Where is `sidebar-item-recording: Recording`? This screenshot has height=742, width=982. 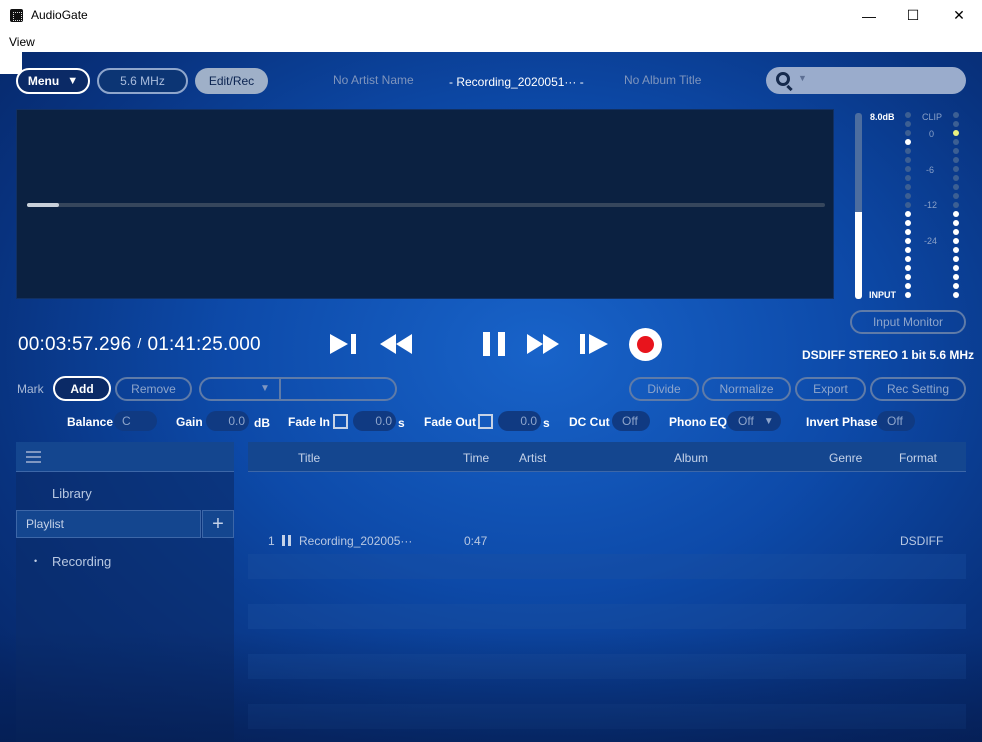 sidebar-item-recording: Recording is located at coordinates (81, 561).